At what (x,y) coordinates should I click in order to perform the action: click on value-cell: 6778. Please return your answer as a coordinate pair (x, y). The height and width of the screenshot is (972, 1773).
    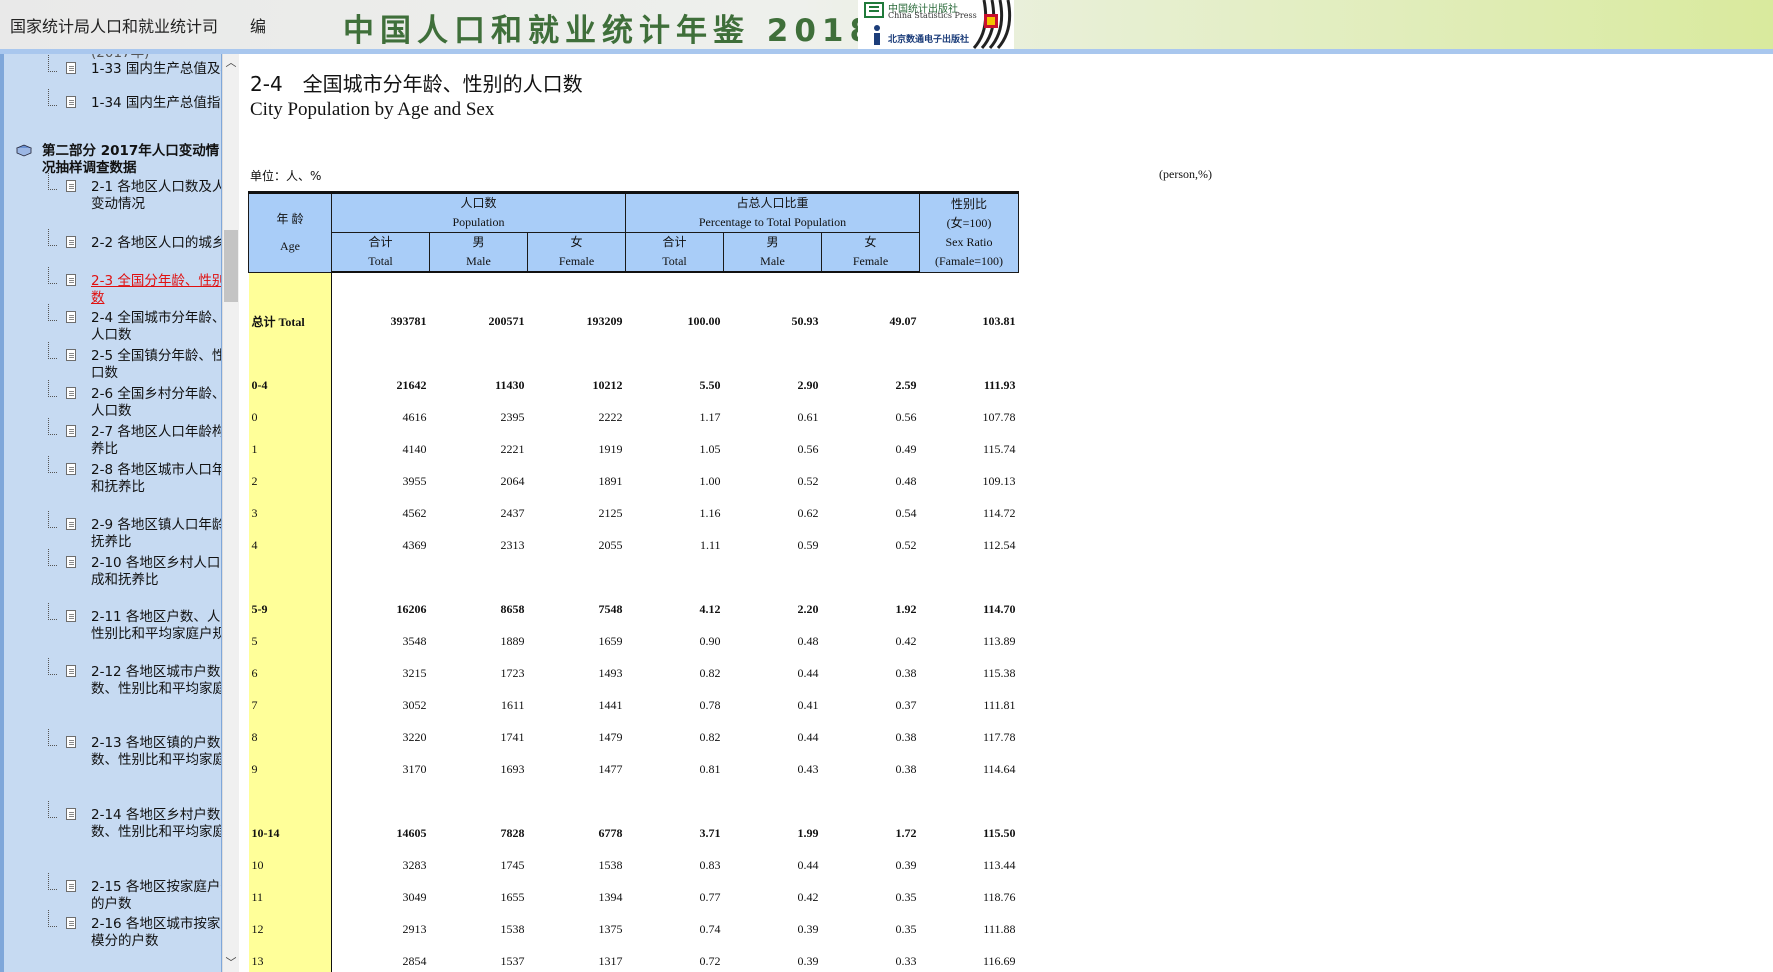
    Looking at the image, I should click on (610, 832).